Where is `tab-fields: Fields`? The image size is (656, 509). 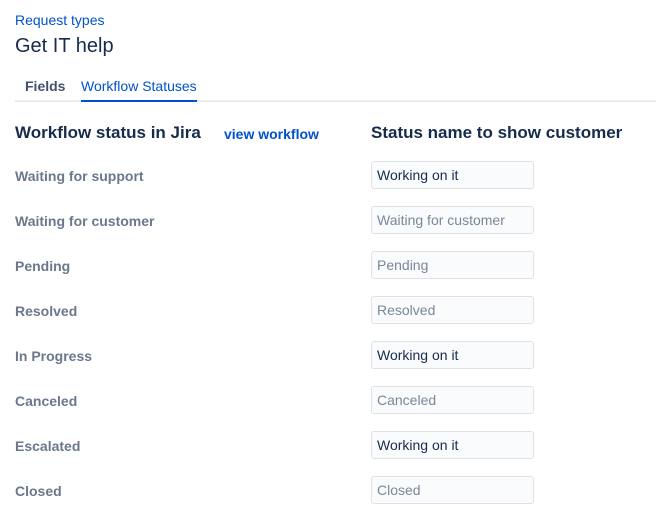 tab-fields: Fields is located at coordinates (45, 88).